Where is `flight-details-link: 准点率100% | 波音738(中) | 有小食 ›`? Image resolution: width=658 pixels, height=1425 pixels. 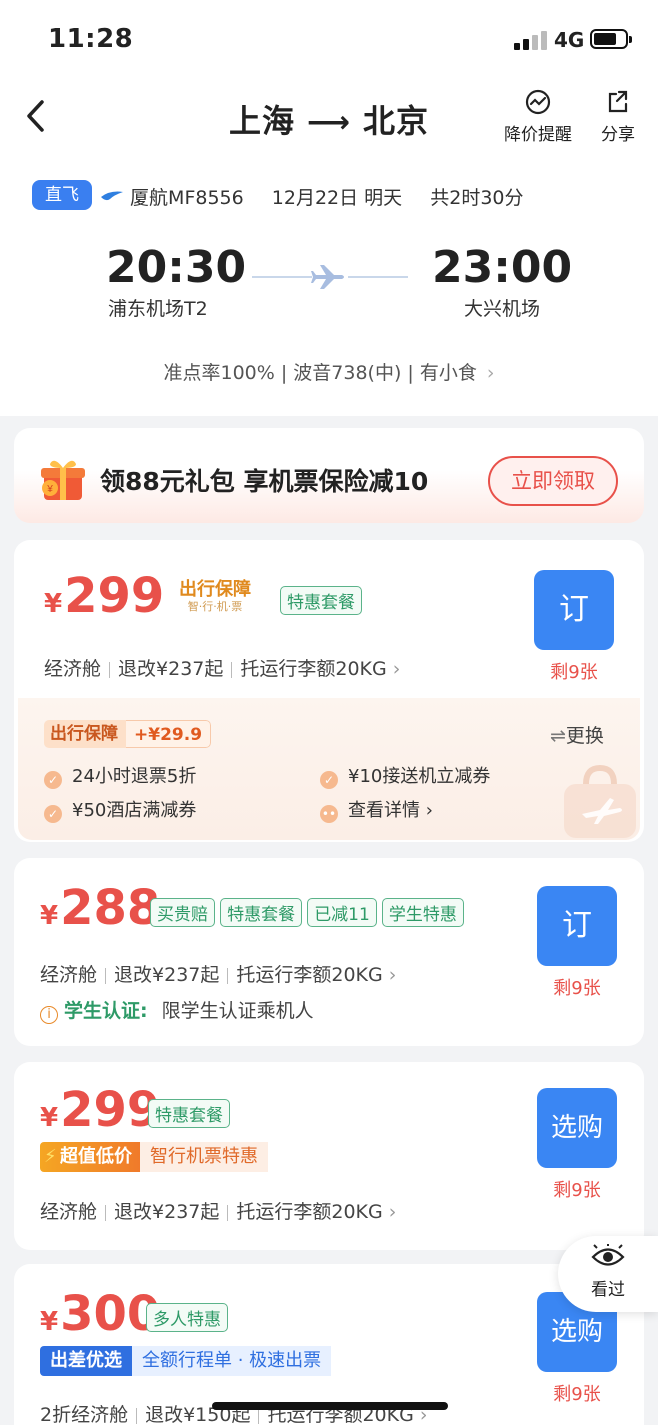 flight-details-link: 准点率100% | 波音738(中) | 有小食 › is located at coordinates (329, 371).